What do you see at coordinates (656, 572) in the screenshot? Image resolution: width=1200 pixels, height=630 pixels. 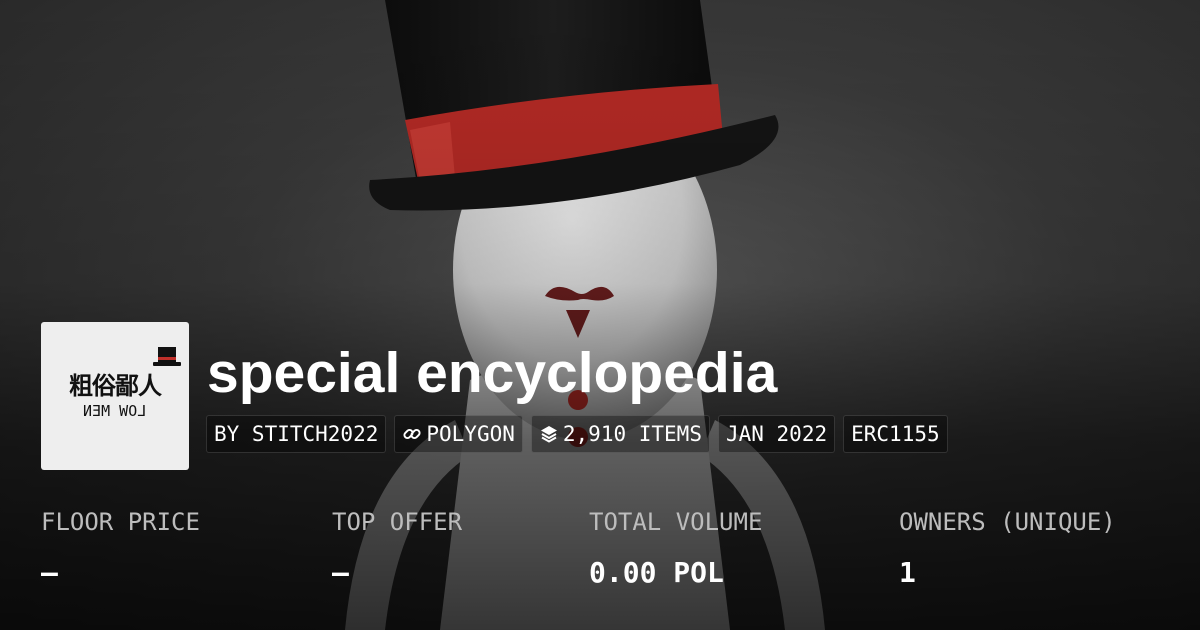 I see `stat-value: 0.00 POL` at bounding box center [656, 572].